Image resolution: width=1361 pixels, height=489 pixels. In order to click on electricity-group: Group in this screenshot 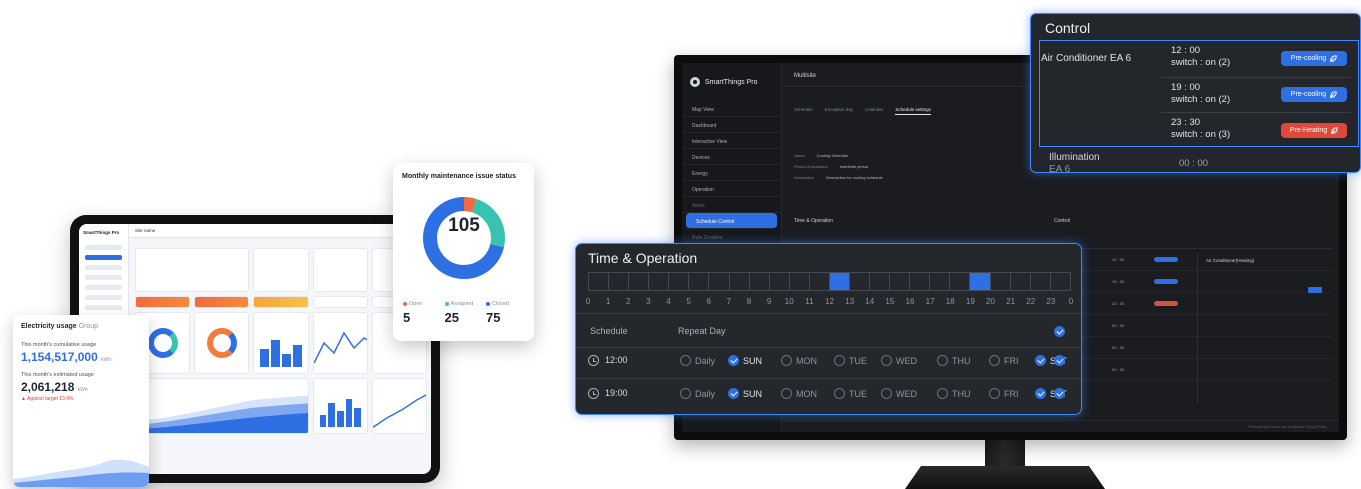, I will do `click(88, 326)`.